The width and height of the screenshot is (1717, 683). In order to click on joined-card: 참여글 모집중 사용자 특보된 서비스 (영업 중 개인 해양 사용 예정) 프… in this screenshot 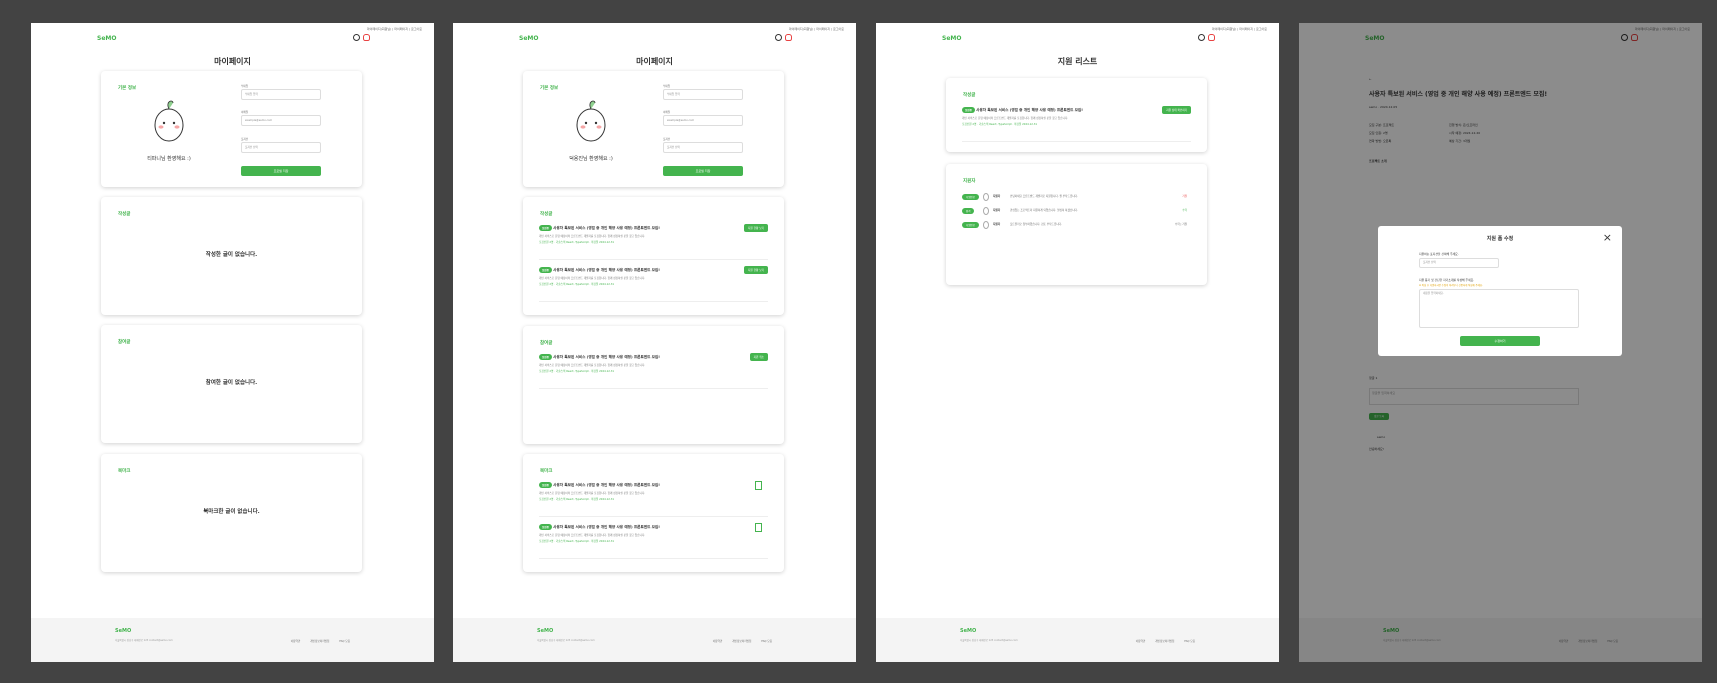, I will do `click(653, 385)`.